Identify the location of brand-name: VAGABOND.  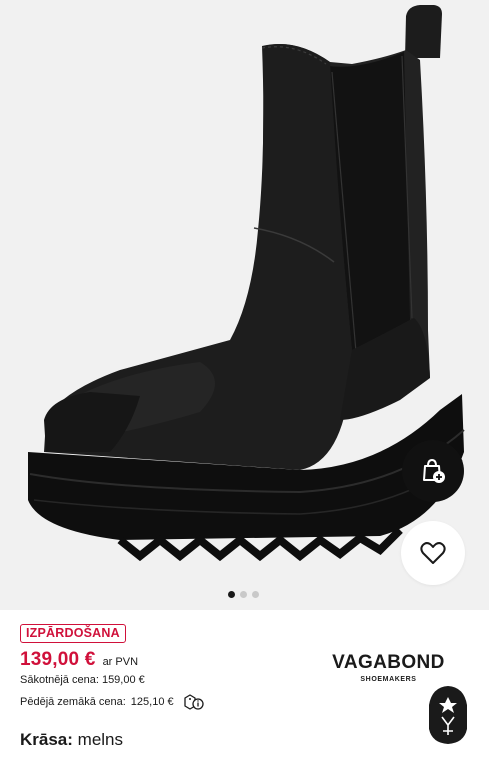
(388, 662).